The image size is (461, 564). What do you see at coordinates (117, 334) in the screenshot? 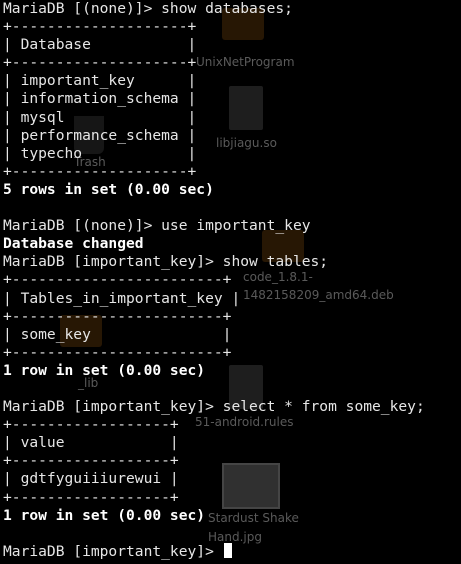
I see `terminal-line: | some_key |` at bounding box center [117, 334].